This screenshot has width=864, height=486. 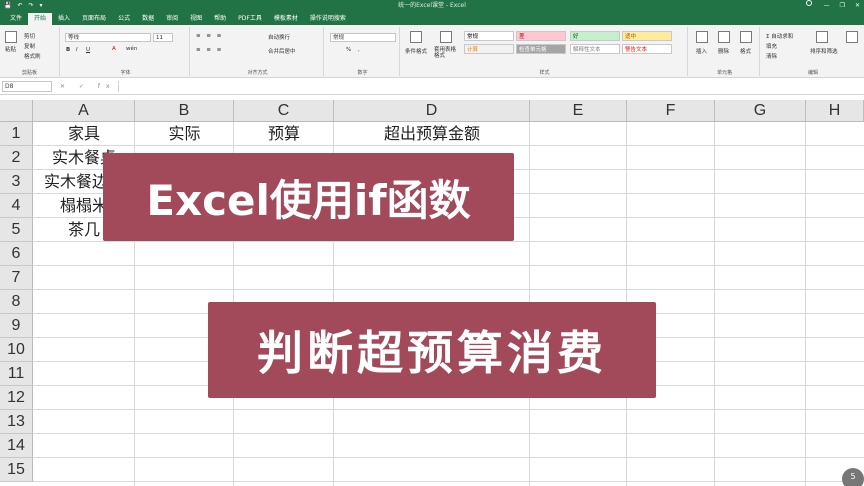 I want to click on comma-button: ,, so click(x=359, y=50).